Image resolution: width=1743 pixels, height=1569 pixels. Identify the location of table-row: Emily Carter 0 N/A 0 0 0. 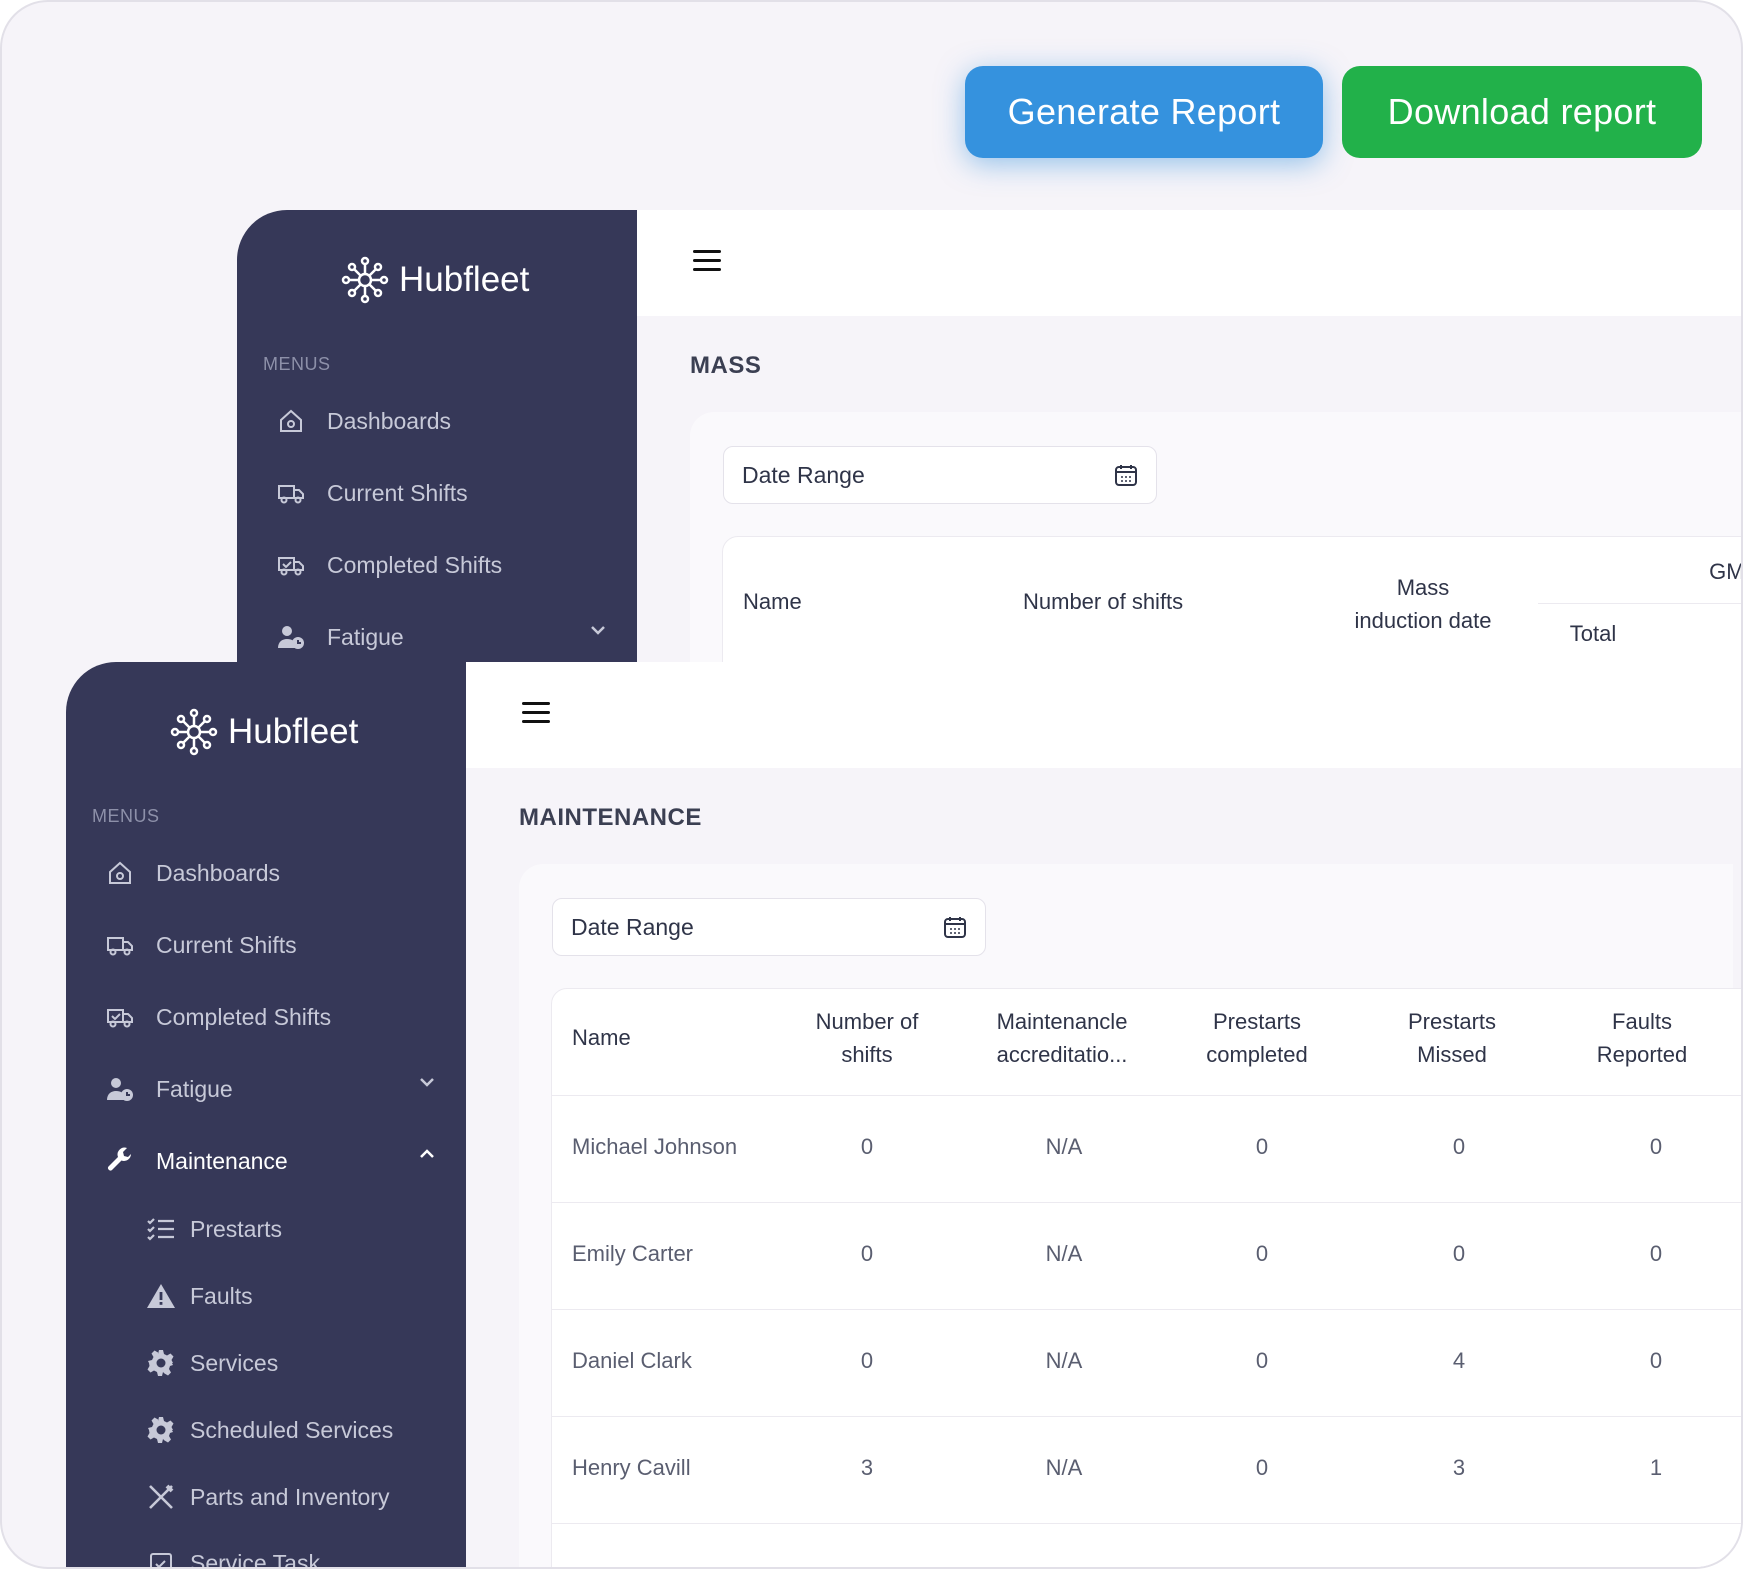
(1146, 1255).